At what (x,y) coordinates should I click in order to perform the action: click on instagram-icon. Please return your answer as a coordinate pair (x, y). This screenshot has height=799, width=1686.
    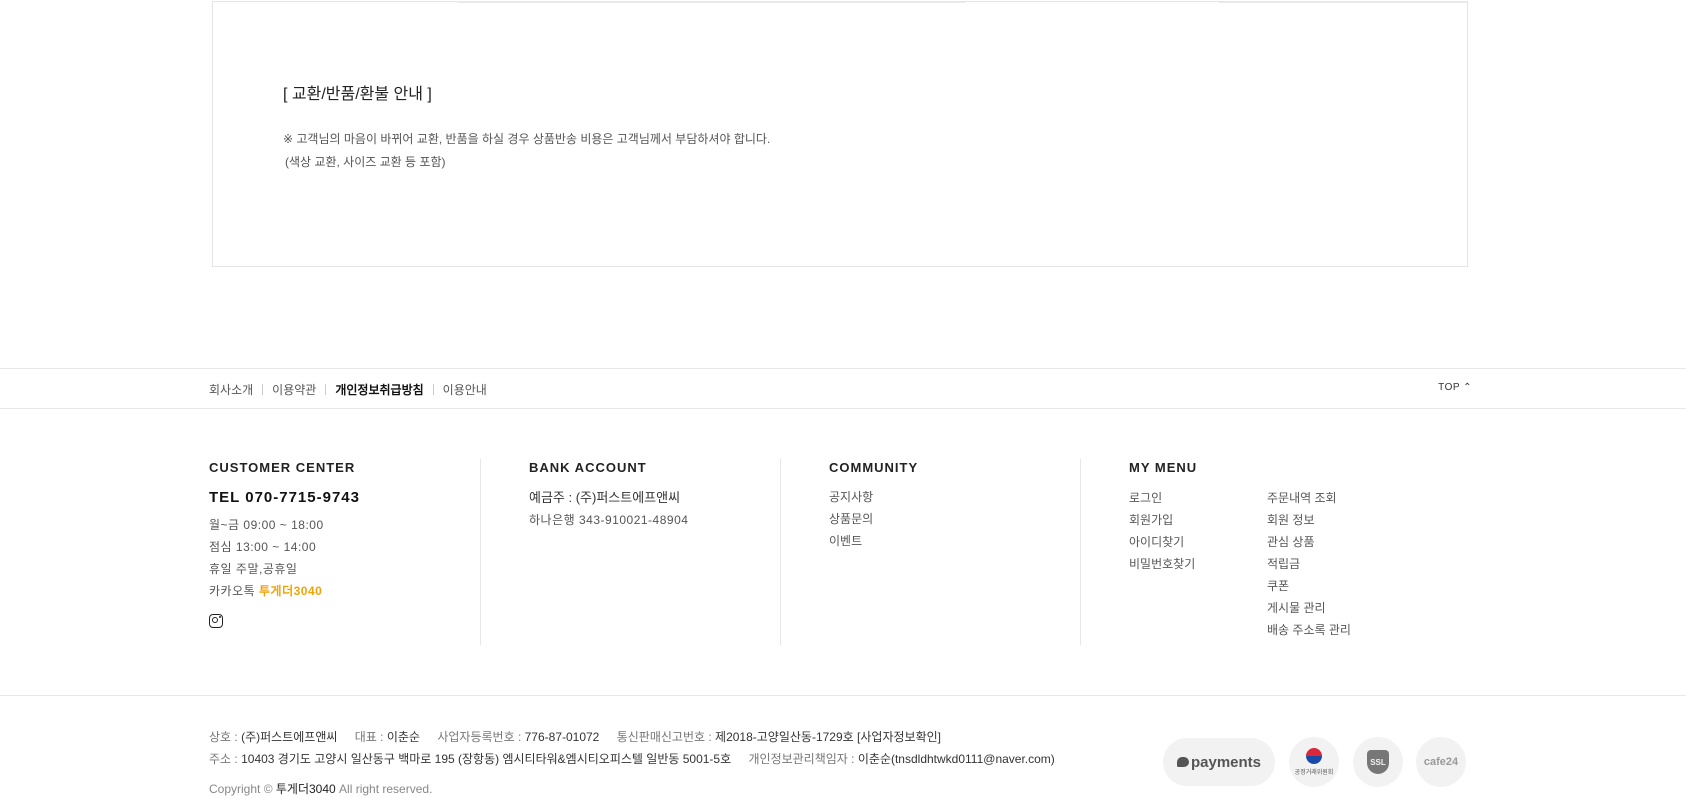
    Looking at the image, I should click on (216, 621).